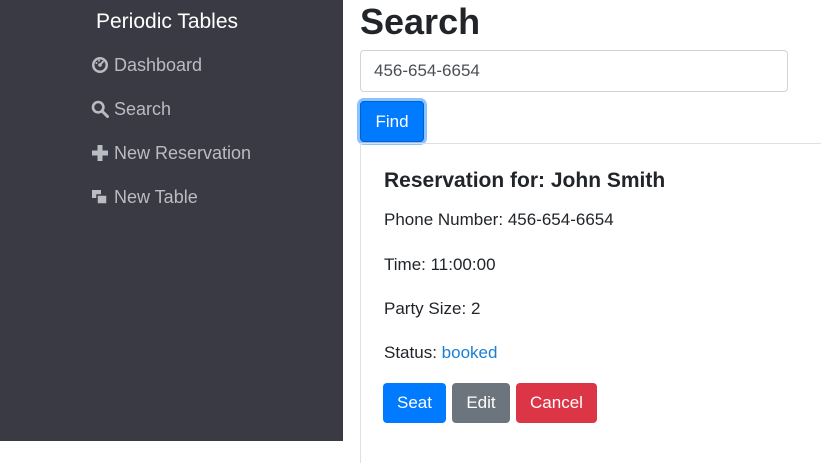 The image size is (821, 463). What do you see at coordinates (444, 219) in the screenshot?
I see `phone-label: Phone Number:` at bounding box center [444, 219].